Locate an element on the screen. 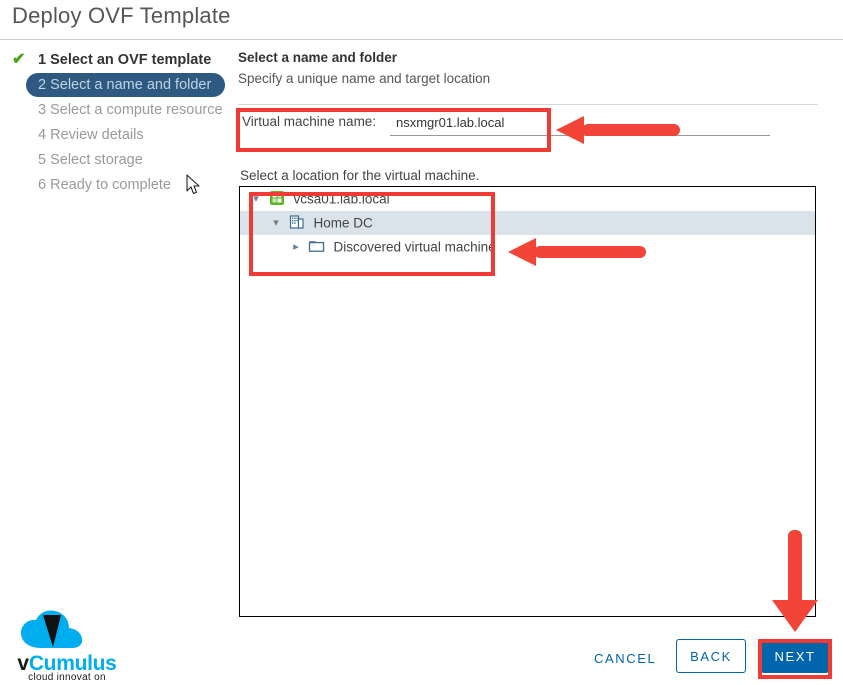  tree-row: ▾ vcsa01.lab.local is located at coordinates (527, 199).